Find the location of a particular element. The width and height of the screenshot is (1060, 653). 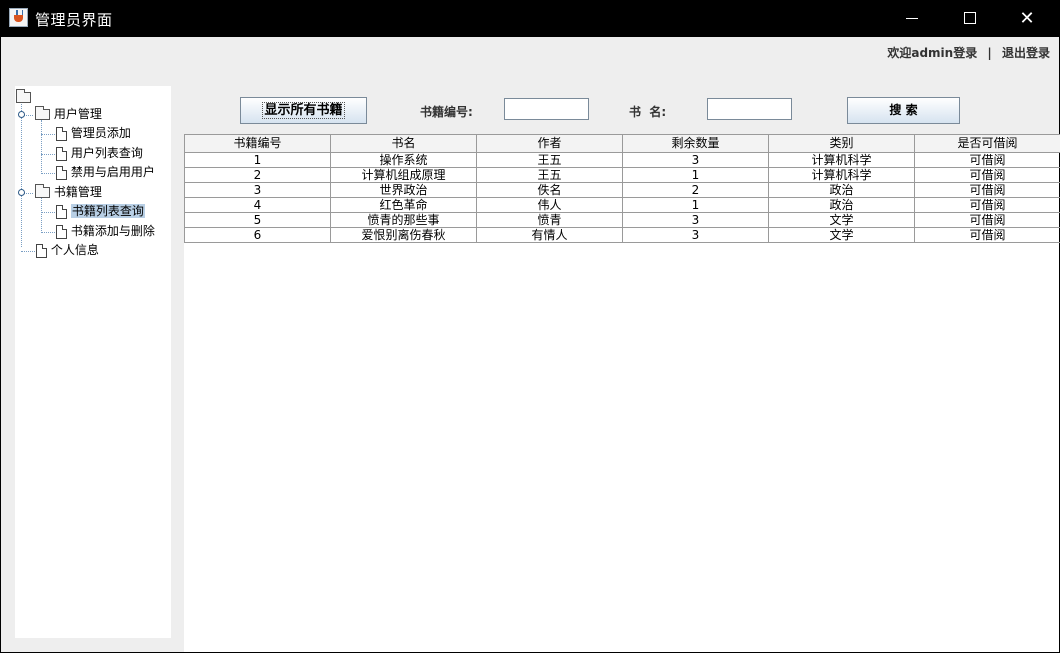

tree-group-book-management: 书籍管理 is located at coordinates (68, 192).